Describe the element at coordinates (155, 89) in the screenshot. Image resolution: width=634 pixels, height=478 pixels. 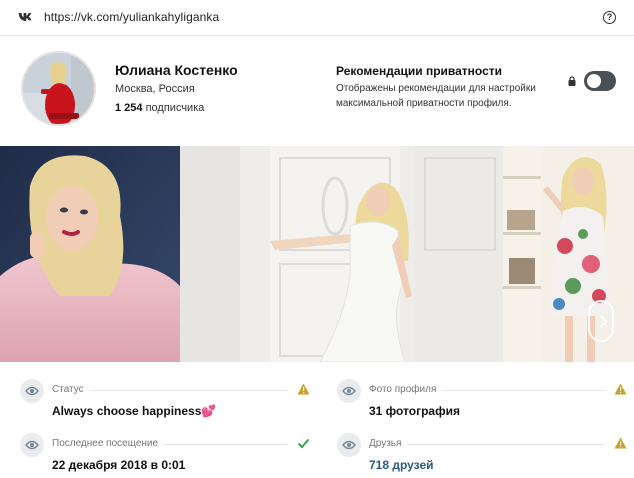
I see `profile-location: Москва, Россия` at that location.